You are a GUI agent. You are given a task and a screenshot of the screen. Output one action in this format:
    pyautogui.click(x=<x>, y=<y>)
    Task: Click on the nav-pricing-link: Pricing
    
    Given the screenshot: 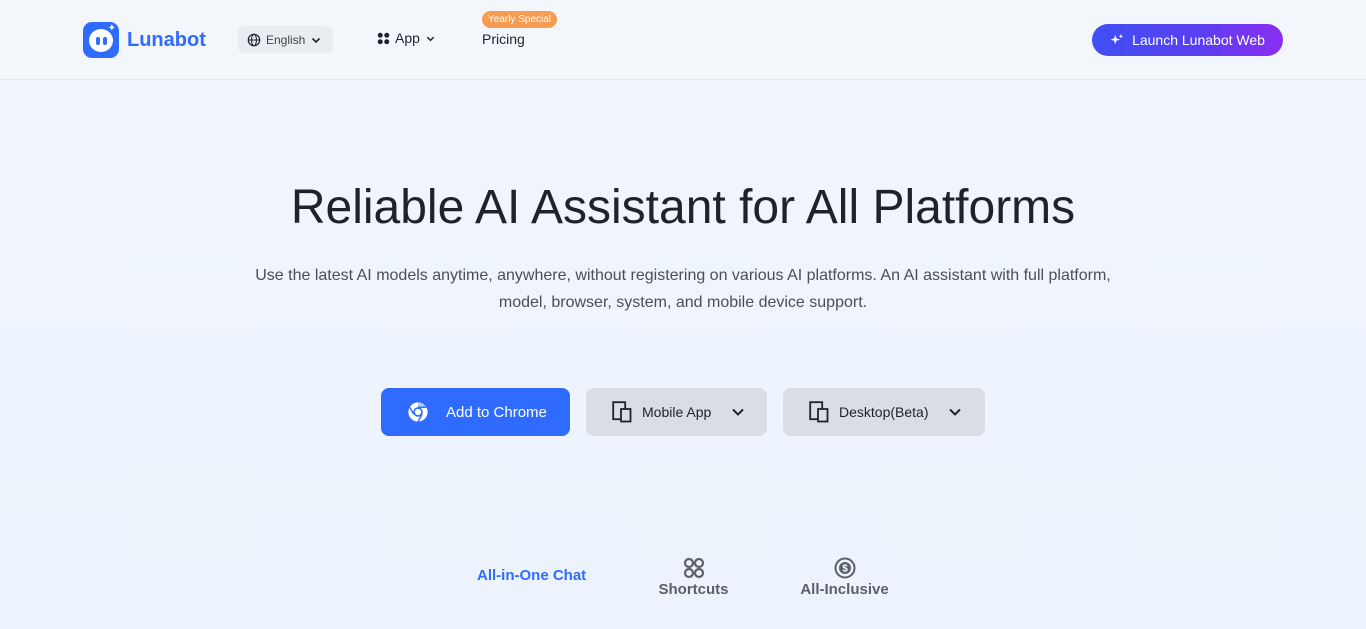 What is the action you would take?
    pyautogui.click(x=503, y=39)
    